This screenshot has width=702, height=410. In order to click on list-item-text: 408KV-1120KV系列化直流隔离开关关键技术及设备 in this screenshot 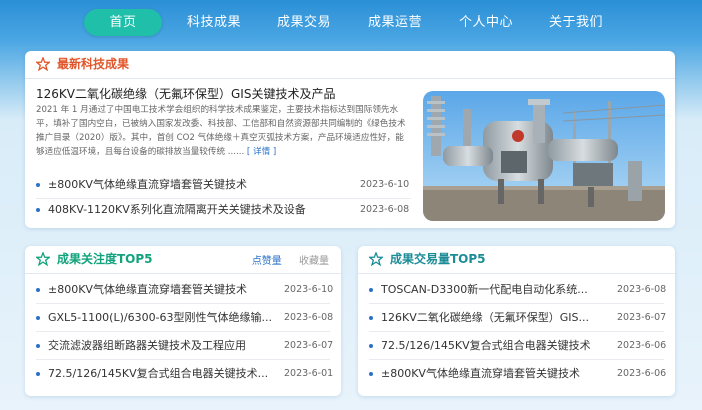, I will do `click(177, 209)`.